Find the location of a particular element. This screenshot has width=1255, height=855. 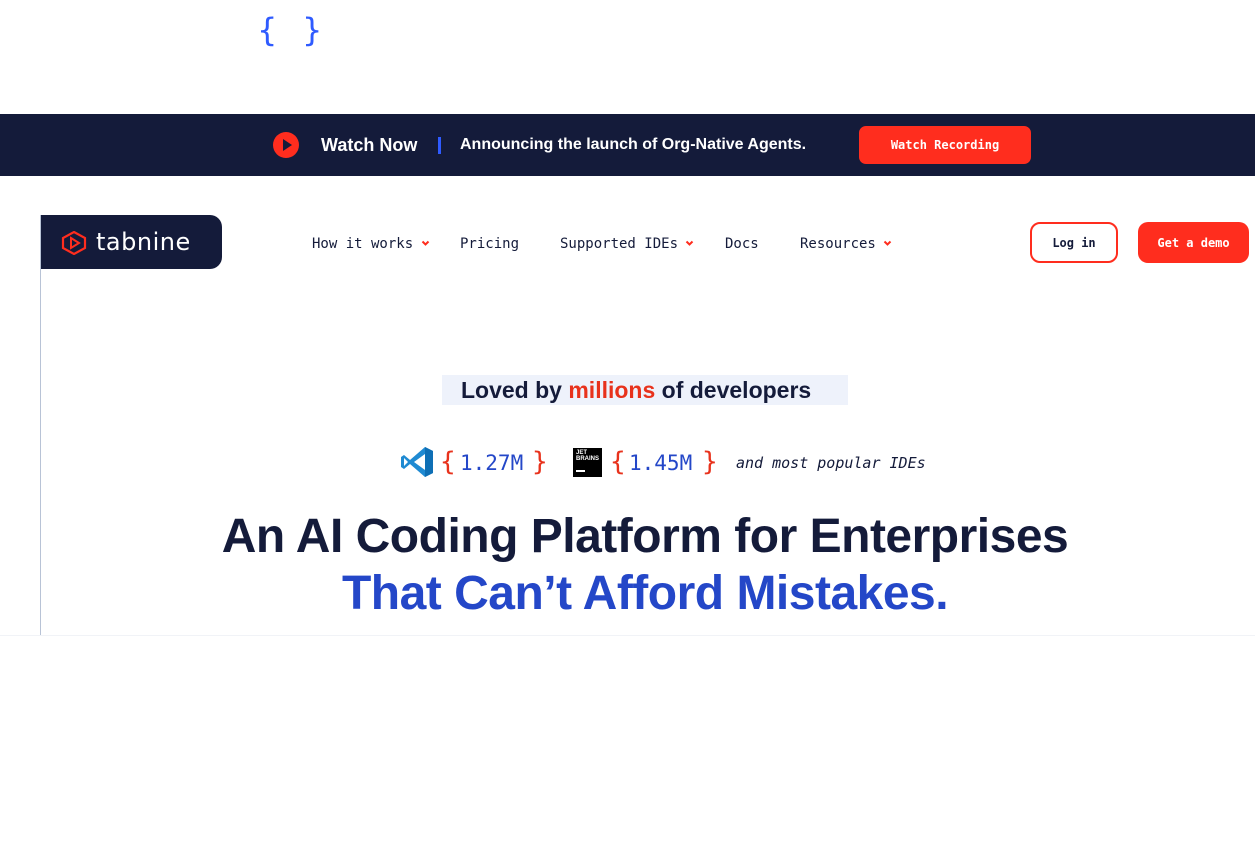

jetbrains-brace-close: } is located at coordinates (710, 462).